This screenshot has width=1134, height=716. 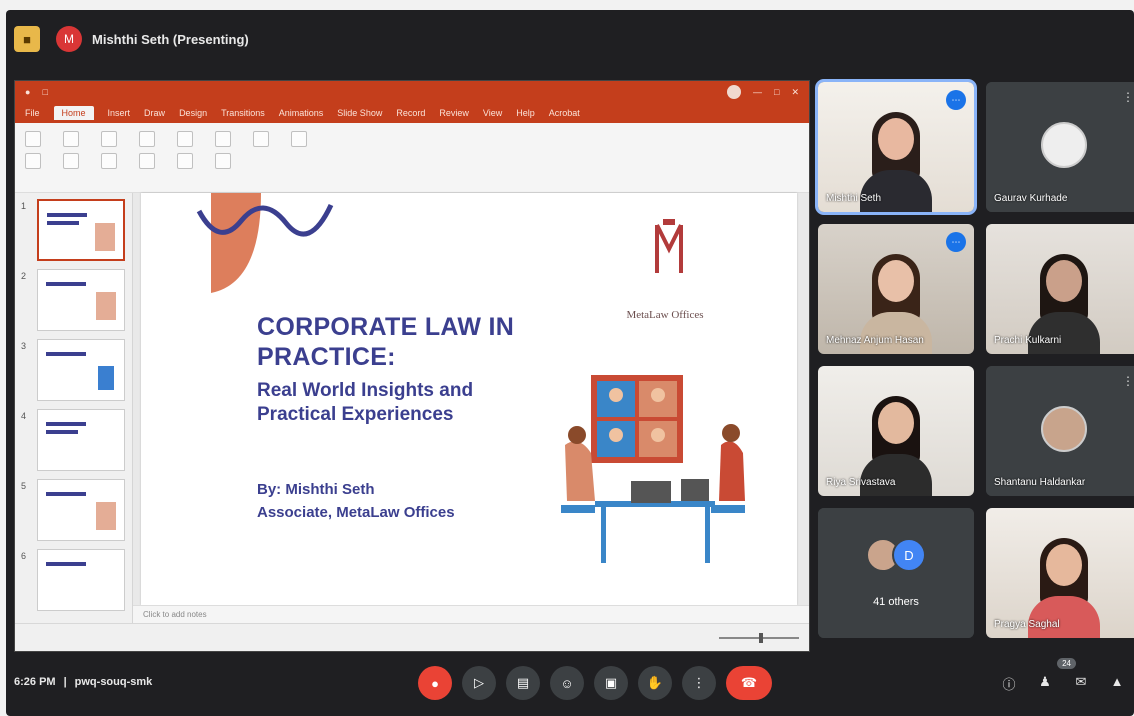 What do you see at coordinates (193, 113) in the screenshot?
I see `ribbon-tab-design: Design` at bounding box center [193, 113].